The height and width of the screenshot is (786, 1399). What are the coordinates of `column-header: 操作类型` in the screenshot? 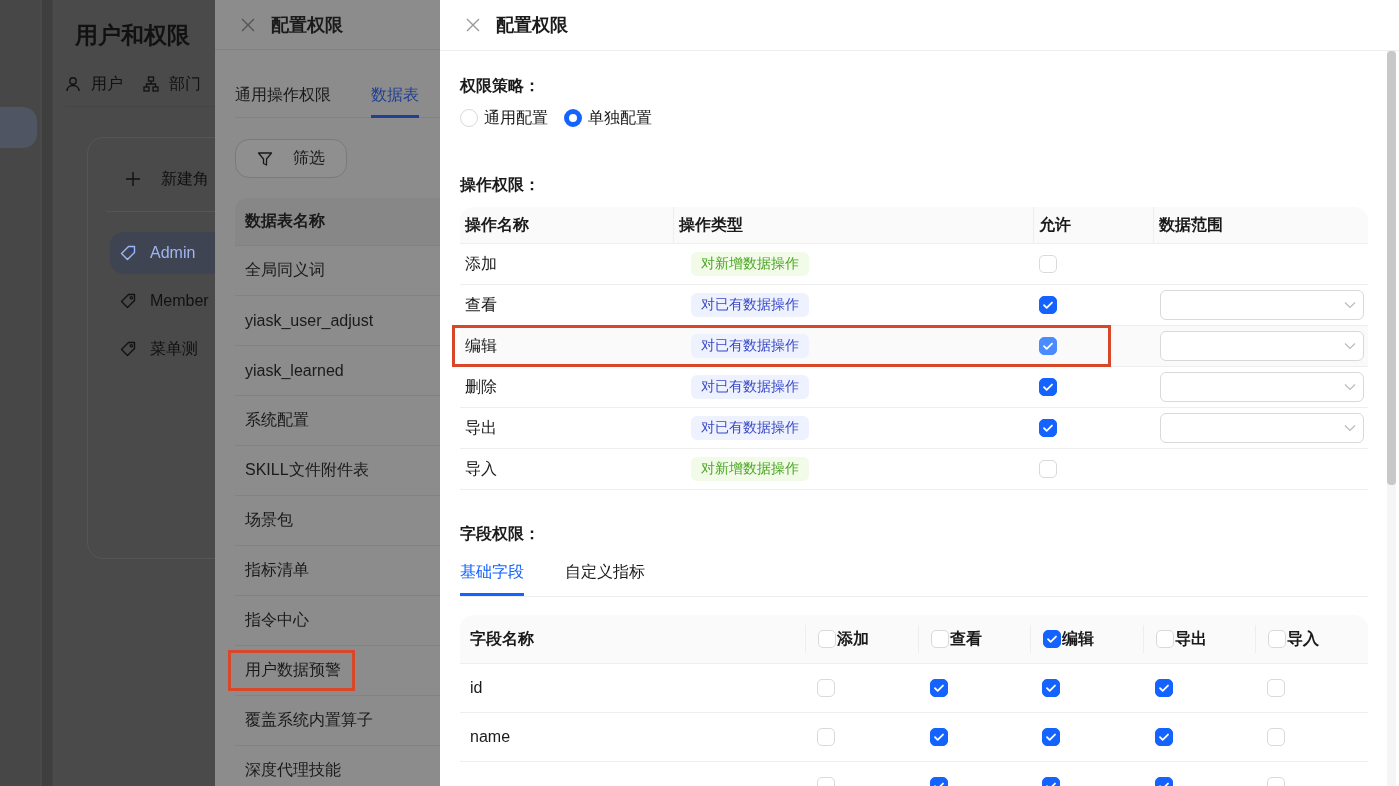 It's located at (711, 224).